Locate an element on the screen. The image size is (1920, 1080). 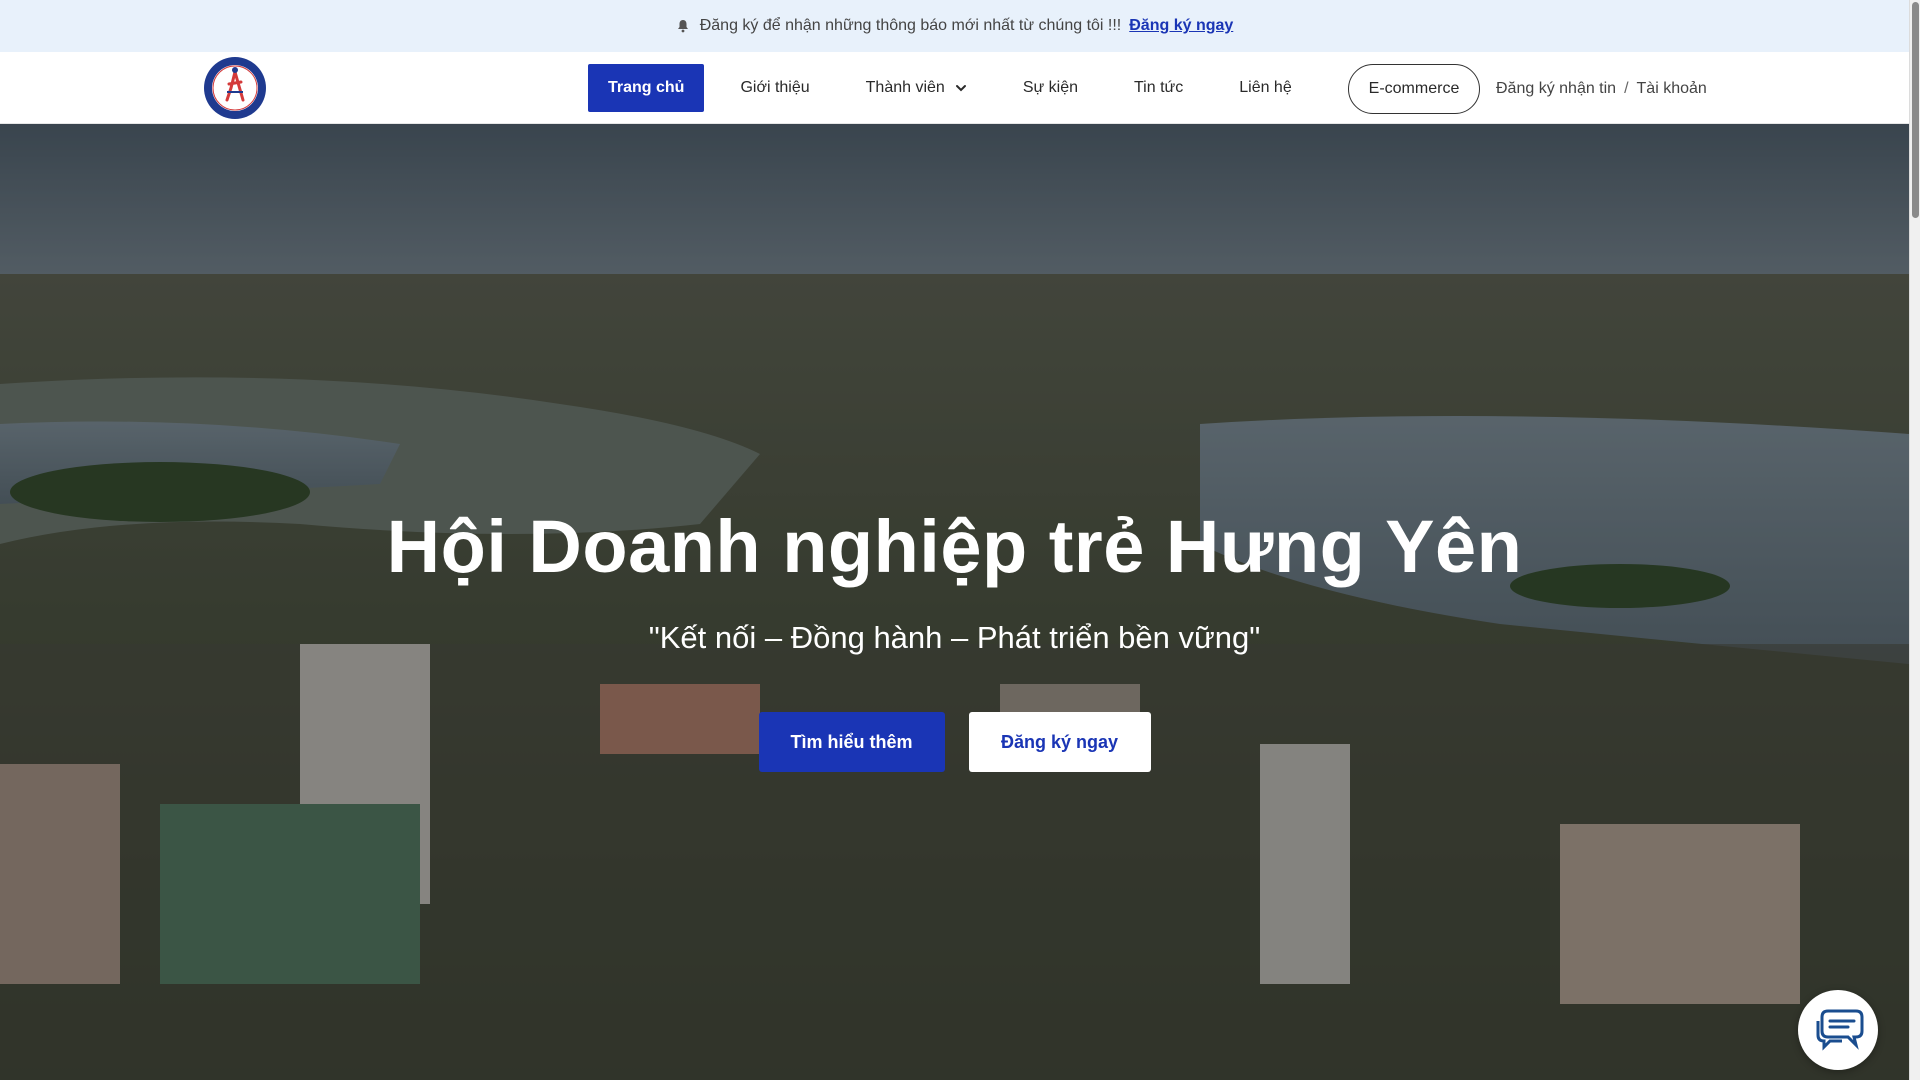
nav-item-about: Giới thiệu is located at coordinates (774, 88).